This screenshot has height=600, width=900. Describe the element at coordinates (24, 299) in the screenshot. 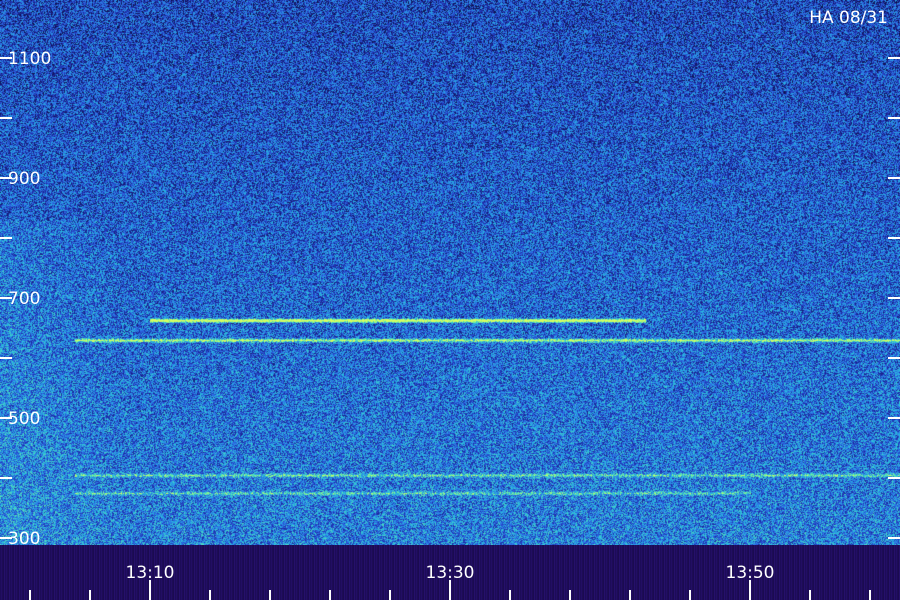

I see `y-tick-label: 700` at that location.